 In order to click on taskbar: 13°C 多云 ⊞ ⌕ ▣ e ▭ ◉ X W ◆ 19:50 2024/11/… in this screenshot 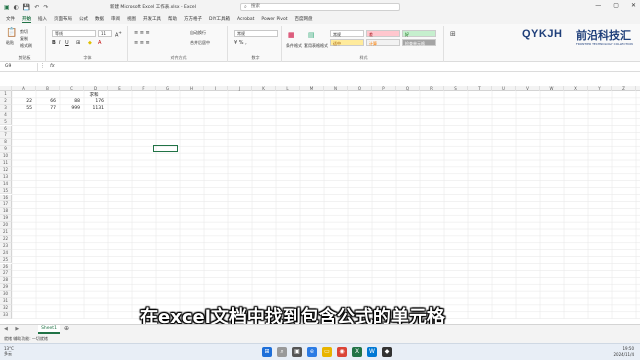, I will do `click(320, 351)`.